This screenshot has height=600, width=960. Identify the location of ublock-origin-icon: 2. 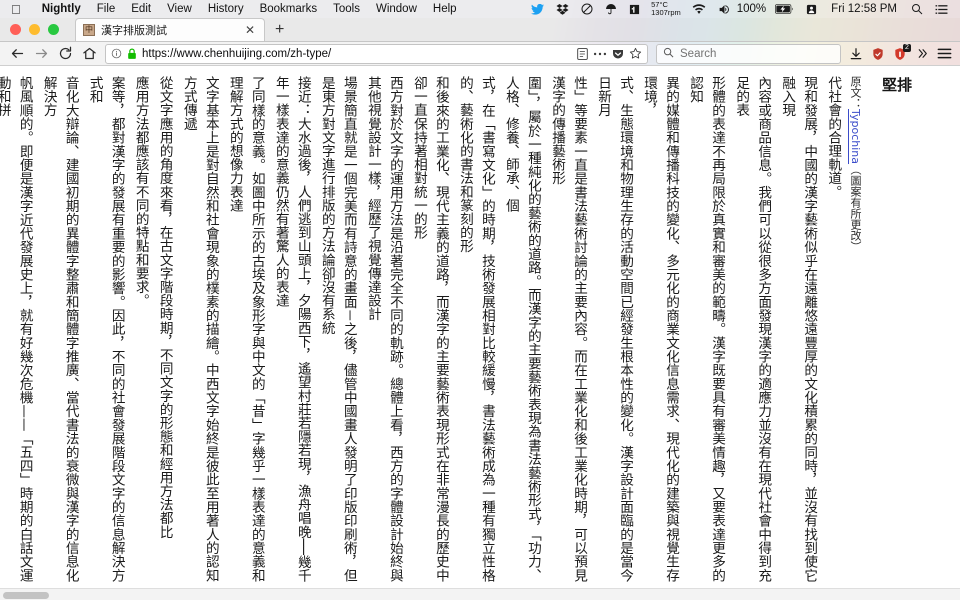
(900, 54).